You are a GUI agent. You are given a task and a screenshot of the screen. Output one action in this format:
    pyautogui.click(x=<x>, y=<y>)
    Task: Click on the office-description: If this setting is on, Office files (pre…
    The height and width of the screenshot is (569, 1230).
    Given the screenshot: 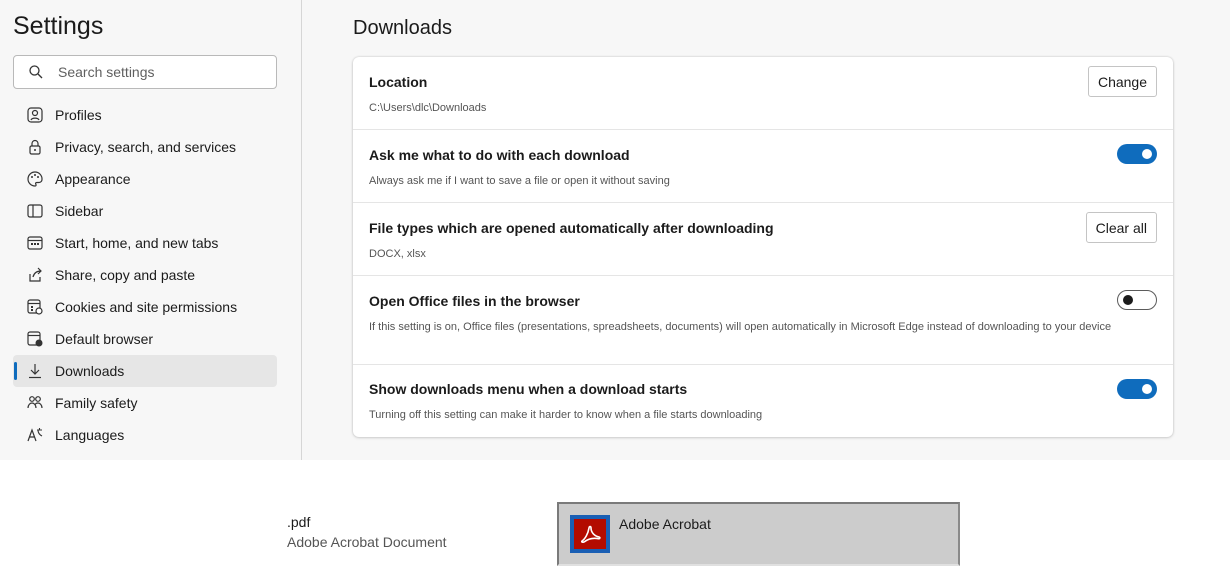 What is the action you would take?
    pyautogui.click(x=740, y=327)
    